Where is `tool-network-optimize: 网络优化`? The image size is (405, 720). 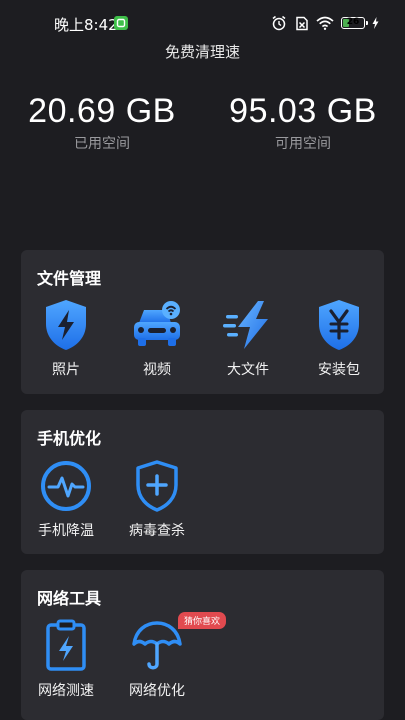 tool-network-optimize: 网络优化 is located at coordinates (157, 659).